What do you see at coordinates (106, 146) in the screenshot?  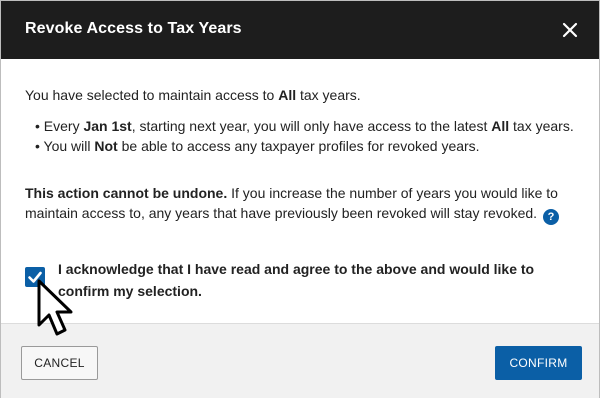 I see `bullet2-bold: Not` at bounding box center [106, 146].